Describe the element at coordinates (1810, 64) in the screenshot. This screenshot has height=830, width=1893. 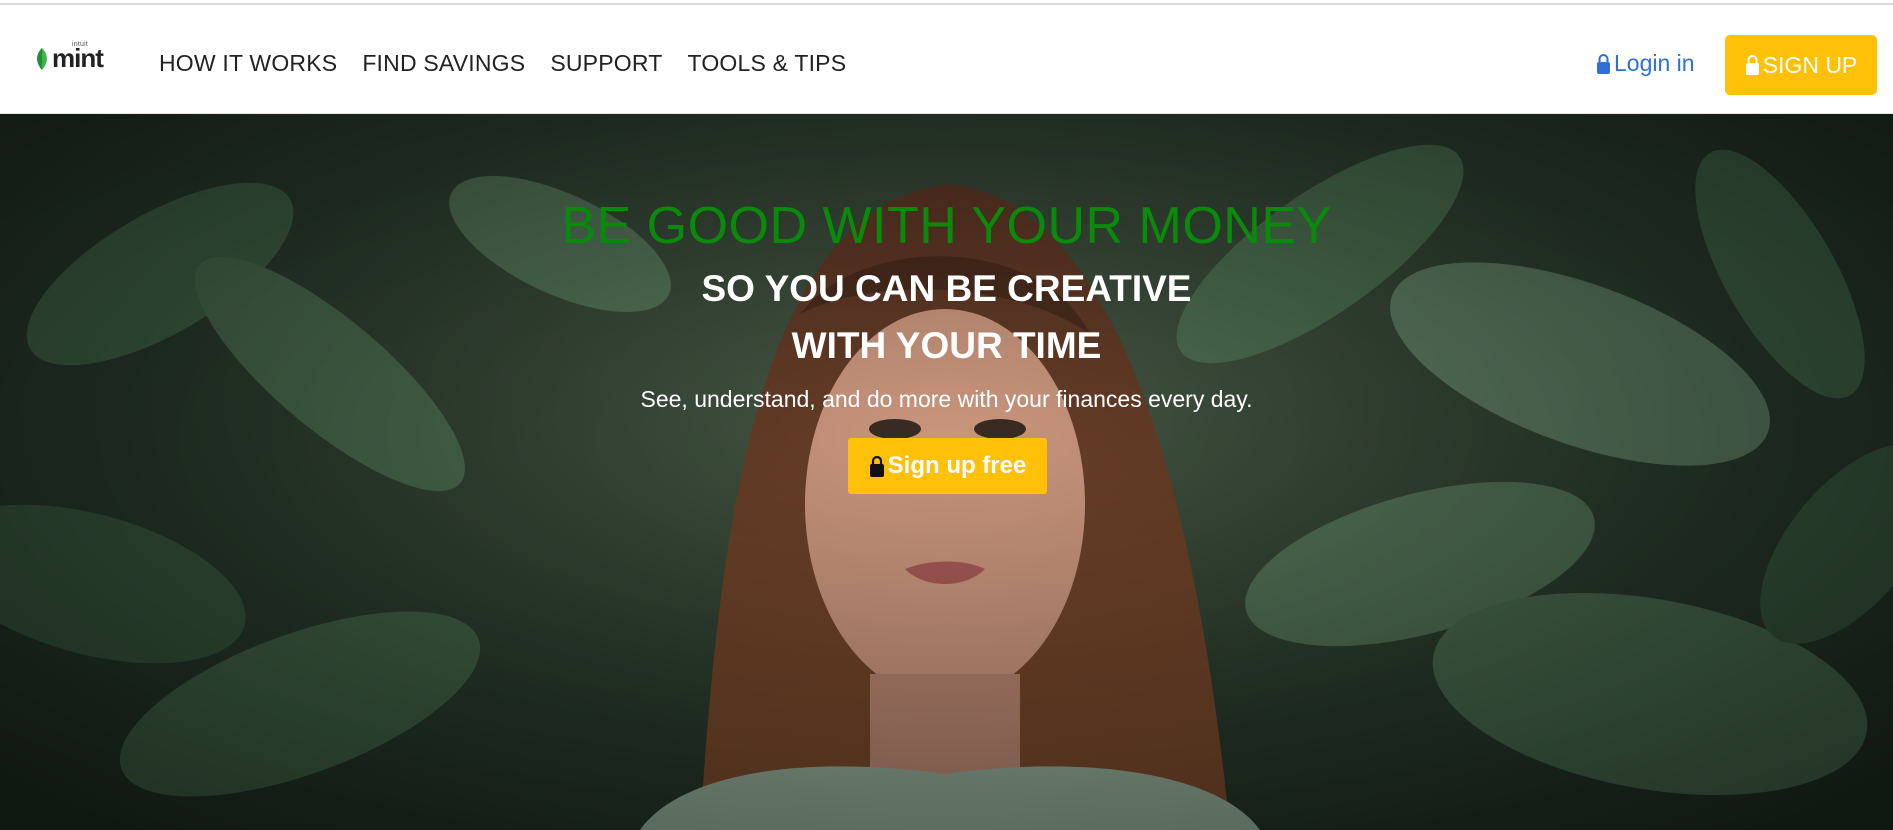
I see `signup-label: SIGN UP` at that location.